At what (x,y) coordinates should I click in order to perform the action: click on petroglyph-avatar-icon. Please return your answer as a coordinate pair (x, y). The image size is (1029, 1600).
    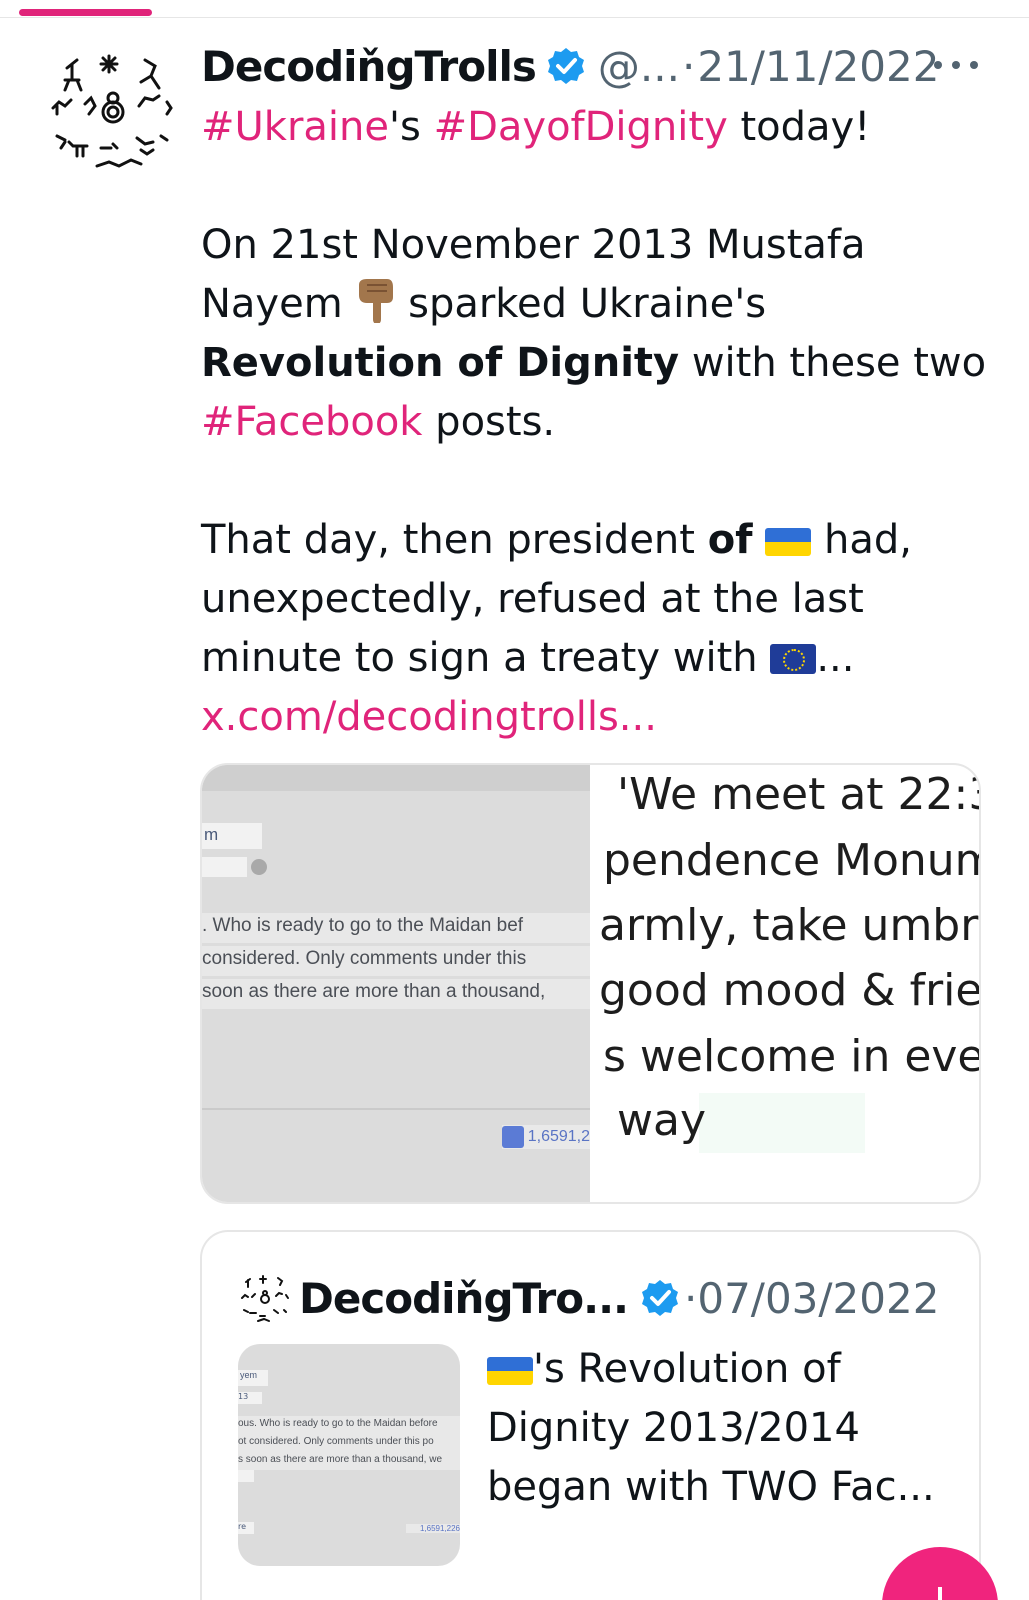
    Looking at the image, I should click on (112, 111).